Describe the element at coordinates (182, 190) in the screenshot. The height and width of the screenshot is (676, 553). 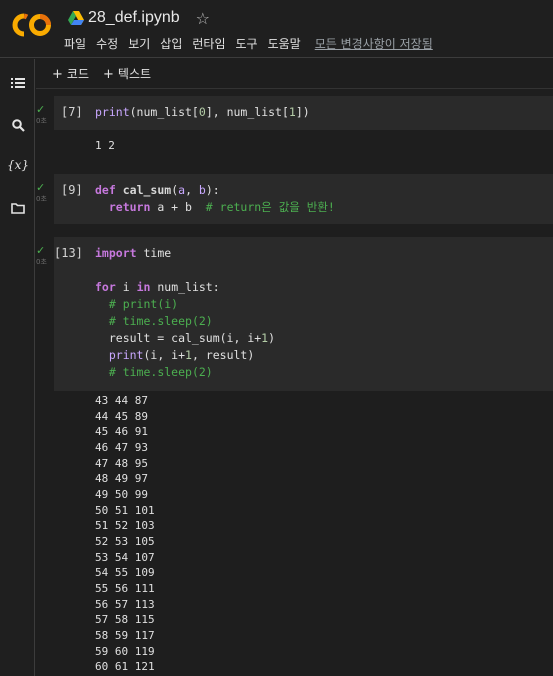
I see `code-token: a` at that location.